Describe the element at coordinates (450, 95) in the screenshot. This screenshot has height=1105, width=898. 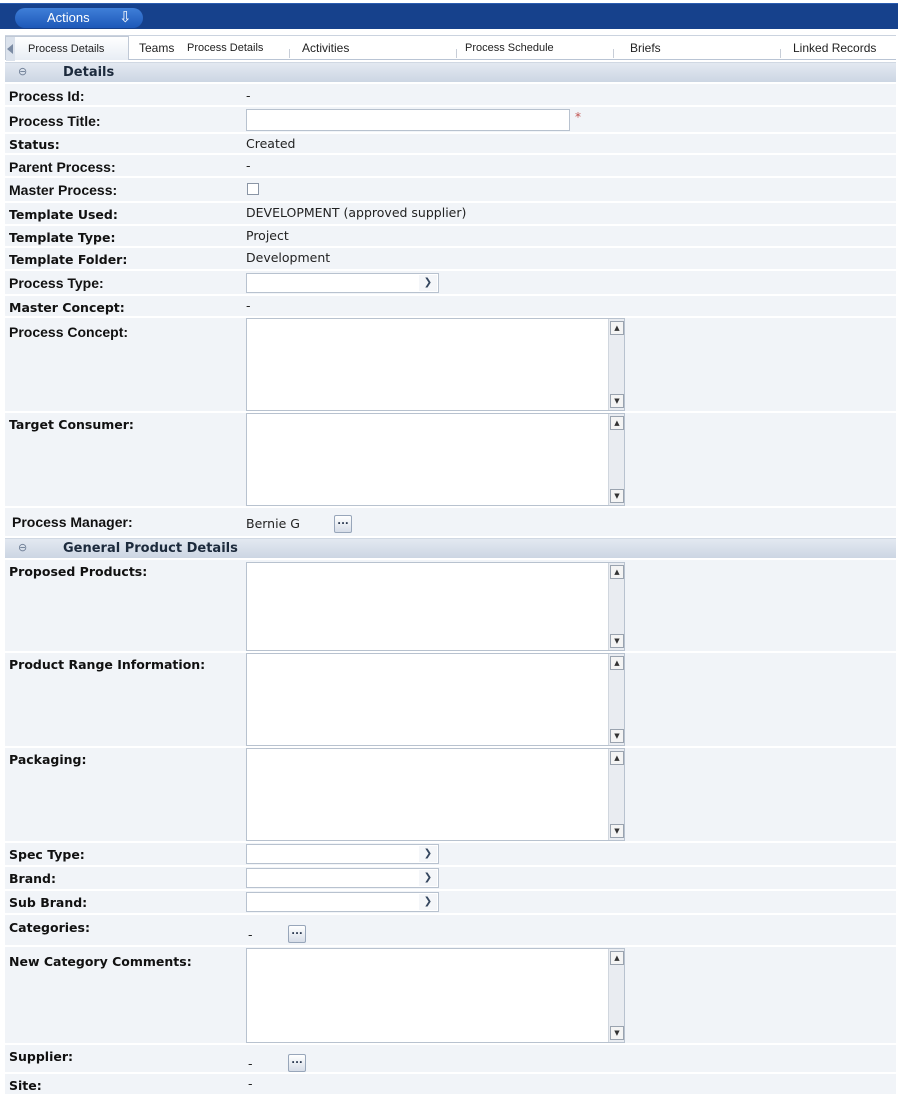
I see `row-process-id: Process Id: -` at that location.